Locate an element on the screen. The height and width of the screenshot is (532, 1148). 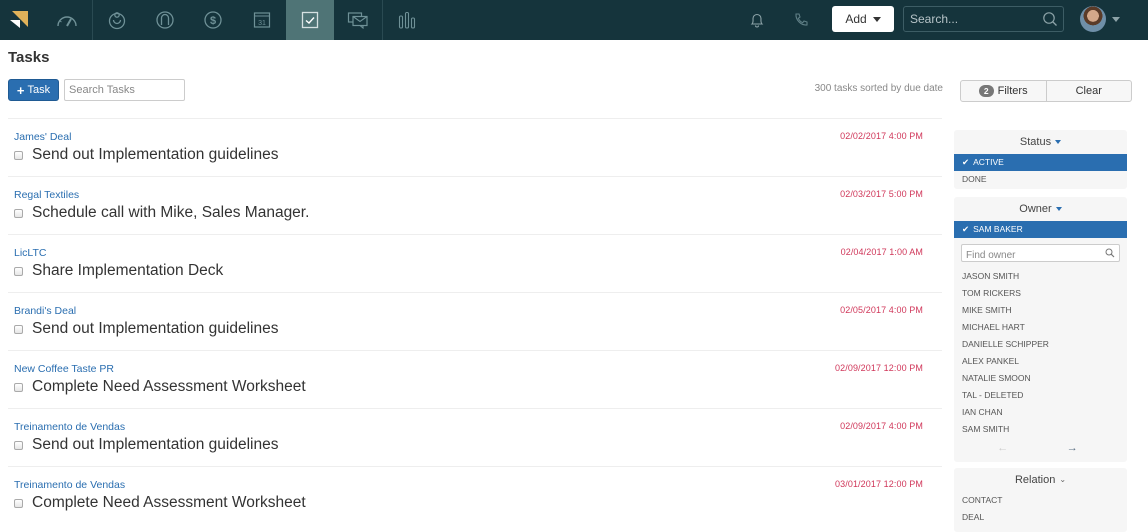
task-due-date: 02/09/2017 4:00 PM is located at coordinates (881, 426).